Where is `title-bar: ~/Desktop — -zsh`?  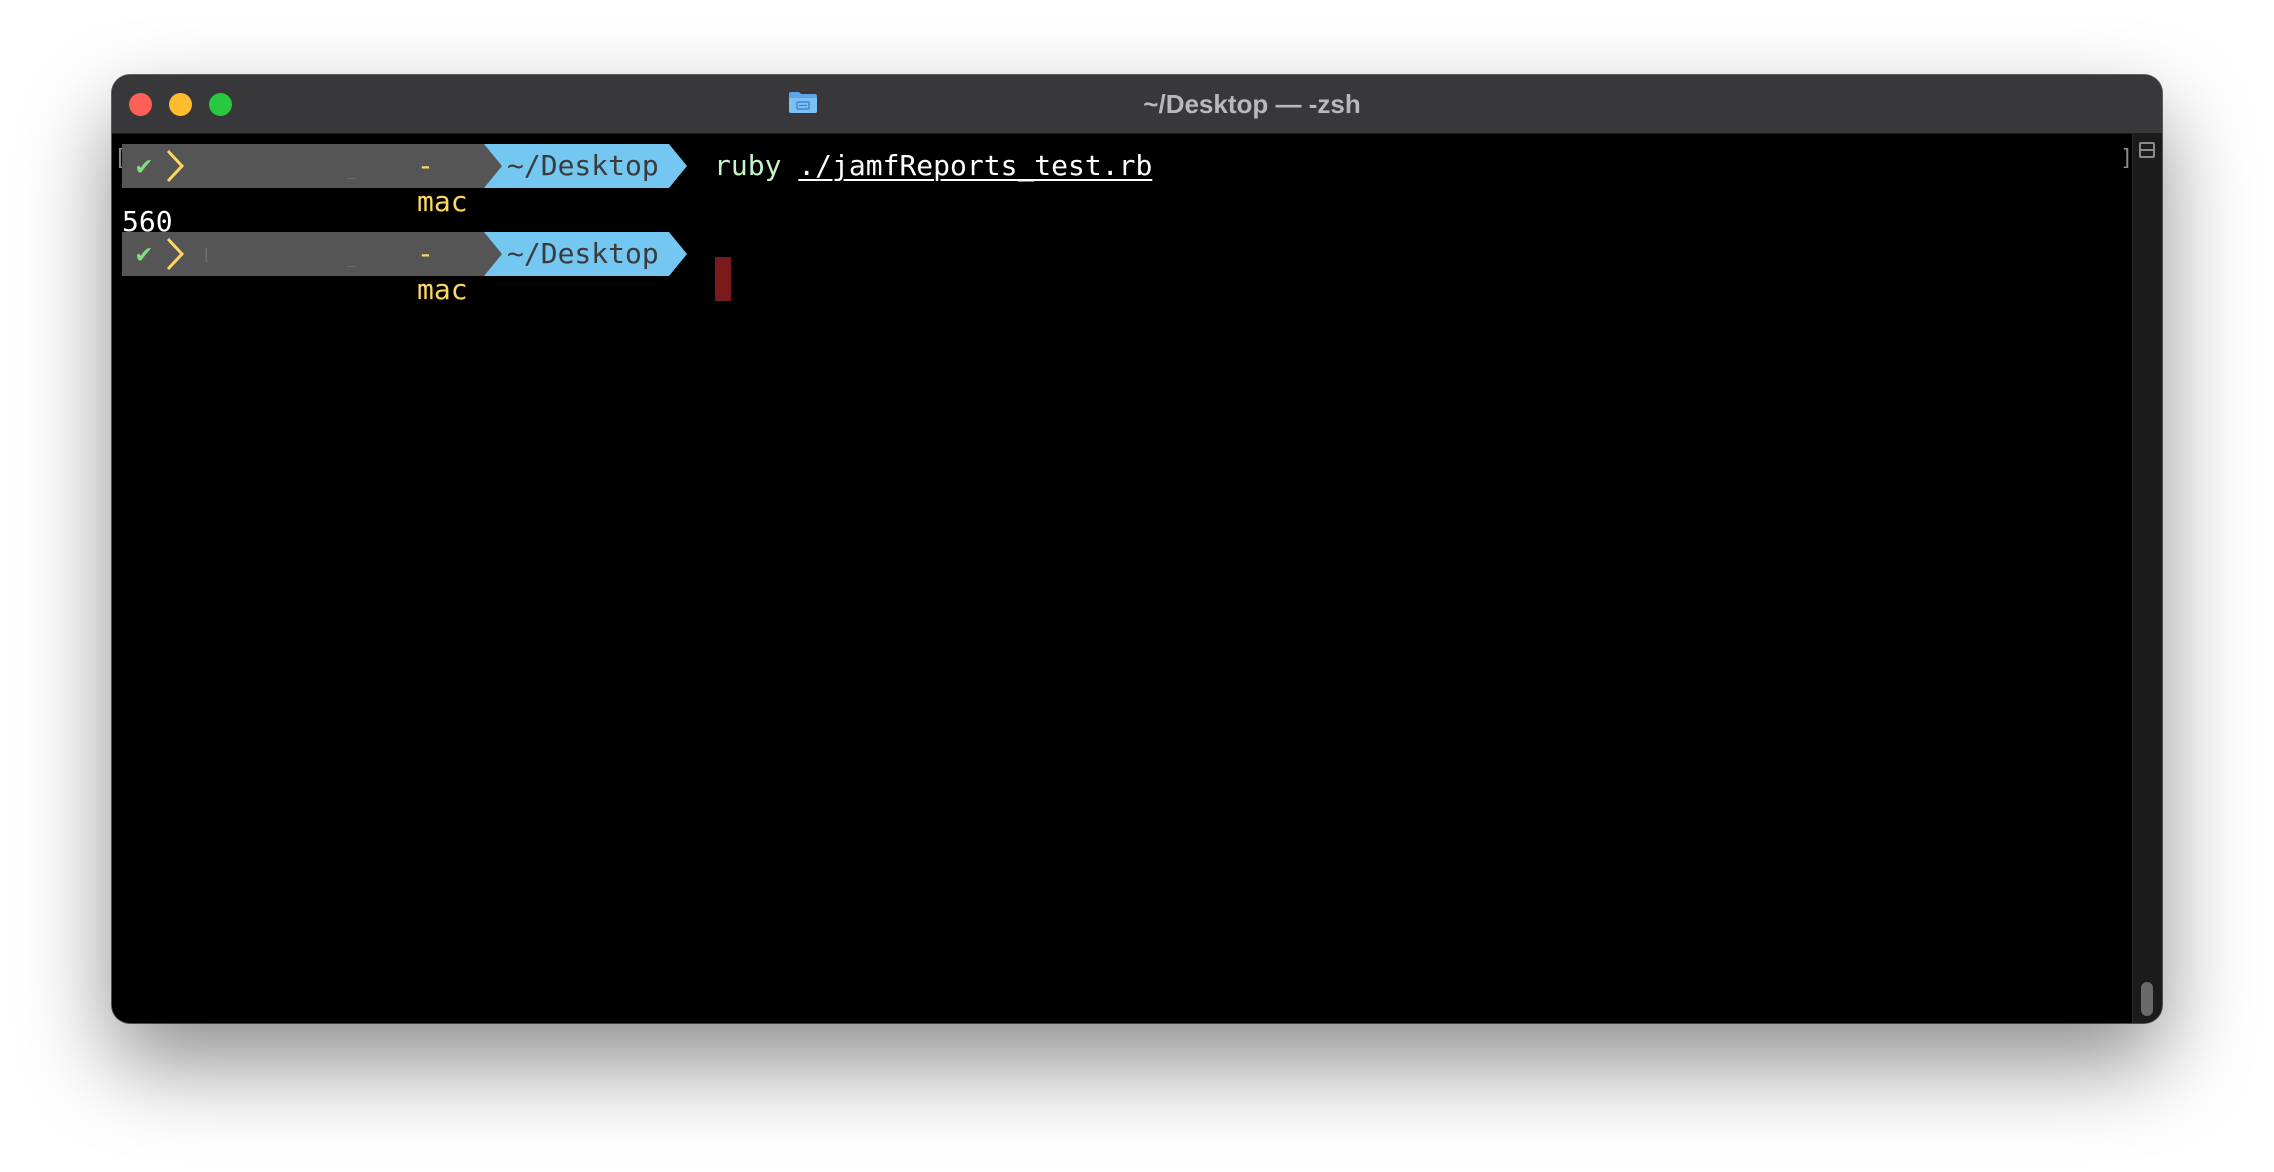 title-bar: ~/Desktop — -zsh is located at coordinates (1137, 104).